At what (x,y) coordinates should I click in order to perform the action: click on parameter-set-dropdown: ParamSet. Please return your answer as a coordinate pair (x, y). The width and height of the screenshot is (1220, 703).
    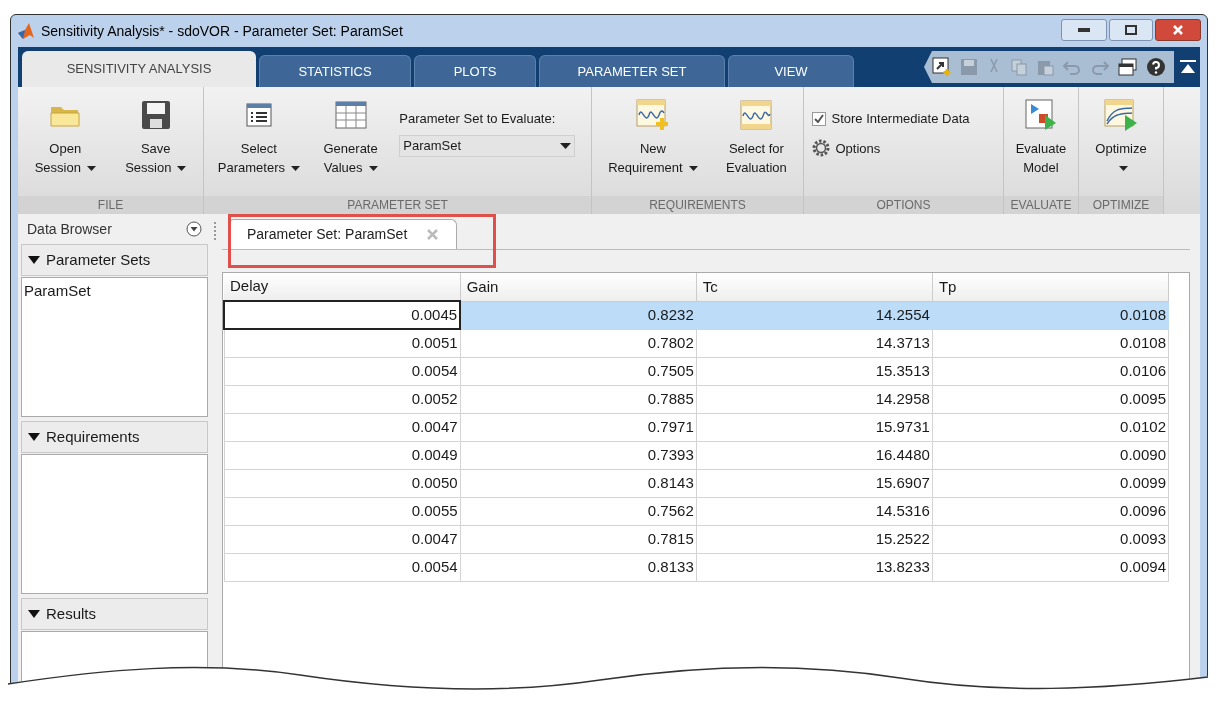
    Looking at the image, I should click on (487, 145).